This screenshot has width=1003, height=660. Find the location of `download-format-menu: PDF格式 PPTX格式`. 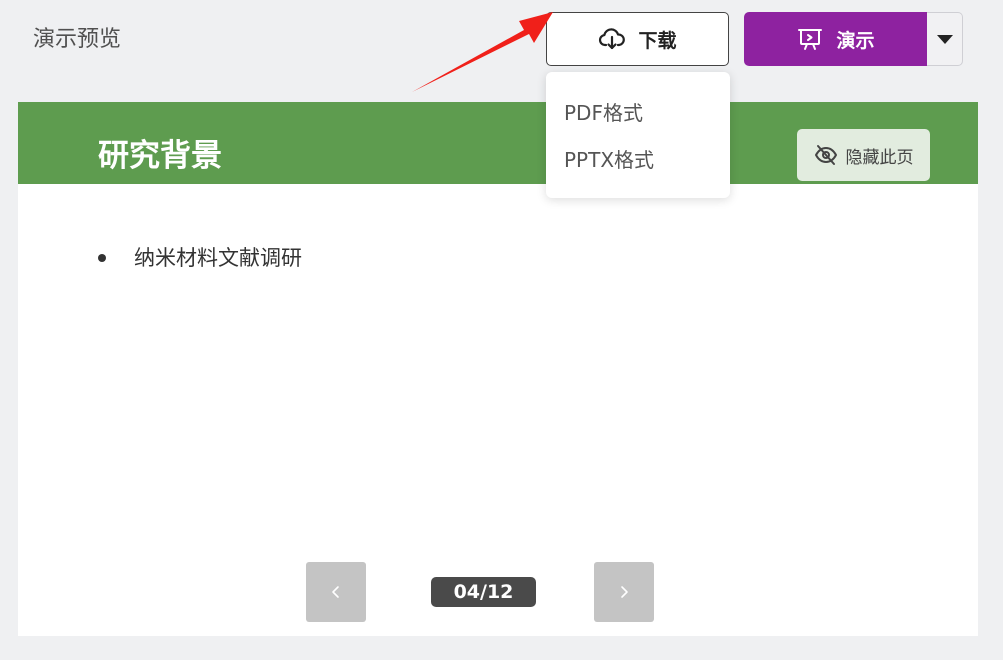

download-format-menu: PDF格式 PPTX格式 is located at coordinates (638, 135).